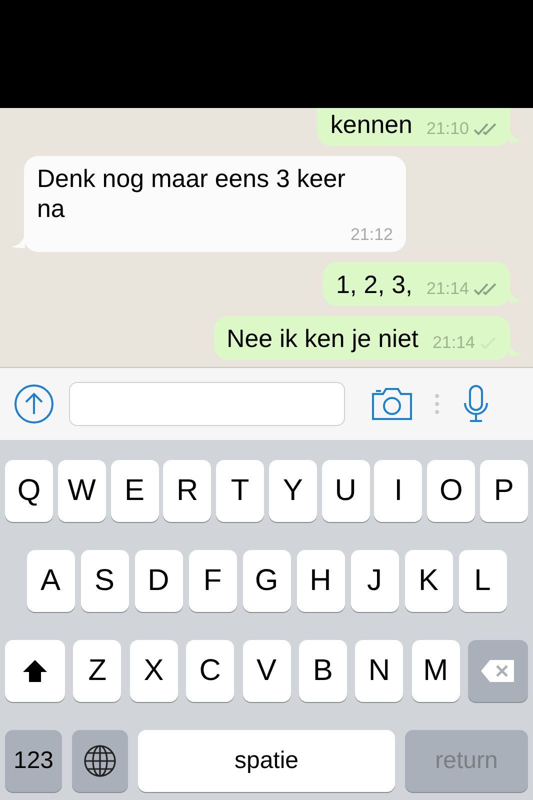 The image size is (533, 800). I want to click on letter-key: V, so click(266, 671).